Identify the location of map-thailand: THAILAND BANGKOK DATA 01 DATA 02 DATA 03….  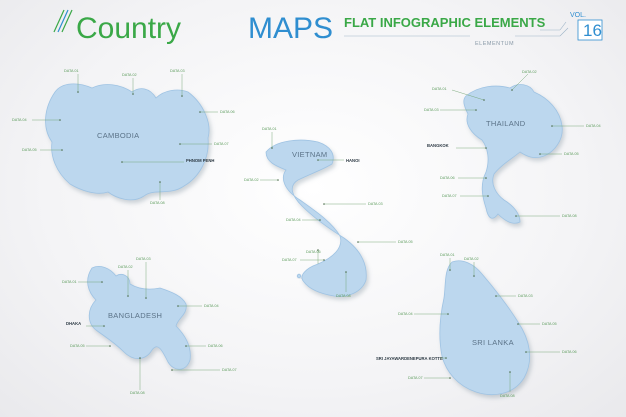
(512, 147).